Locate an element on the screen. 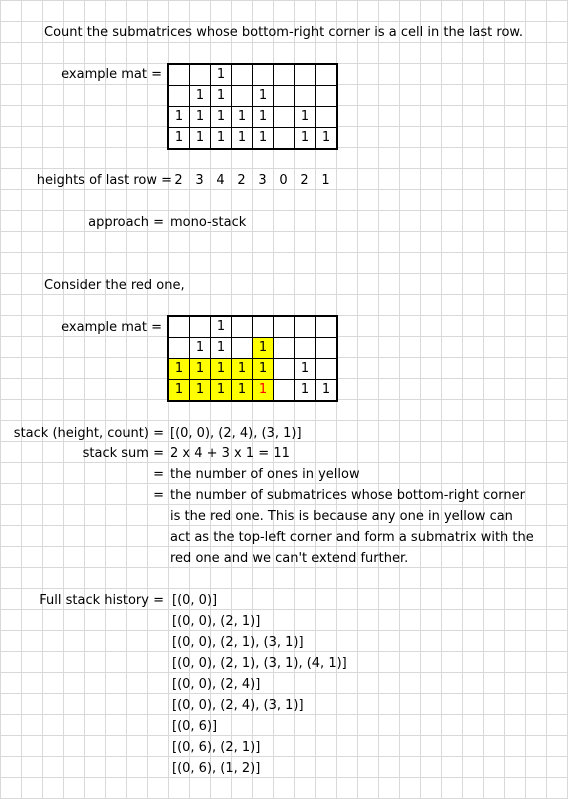 The image size is (568, 799). heights-label: heights of last row = is located at coordinates (104, 180).